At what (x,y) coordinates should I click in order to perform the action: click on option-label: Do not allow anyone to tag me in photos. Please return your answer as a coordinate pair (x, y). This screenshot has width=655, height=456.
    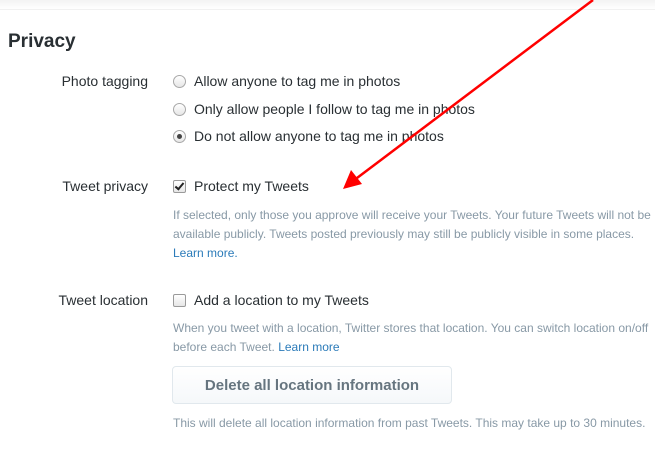
    Looking at the image, I should click on (319, 136).